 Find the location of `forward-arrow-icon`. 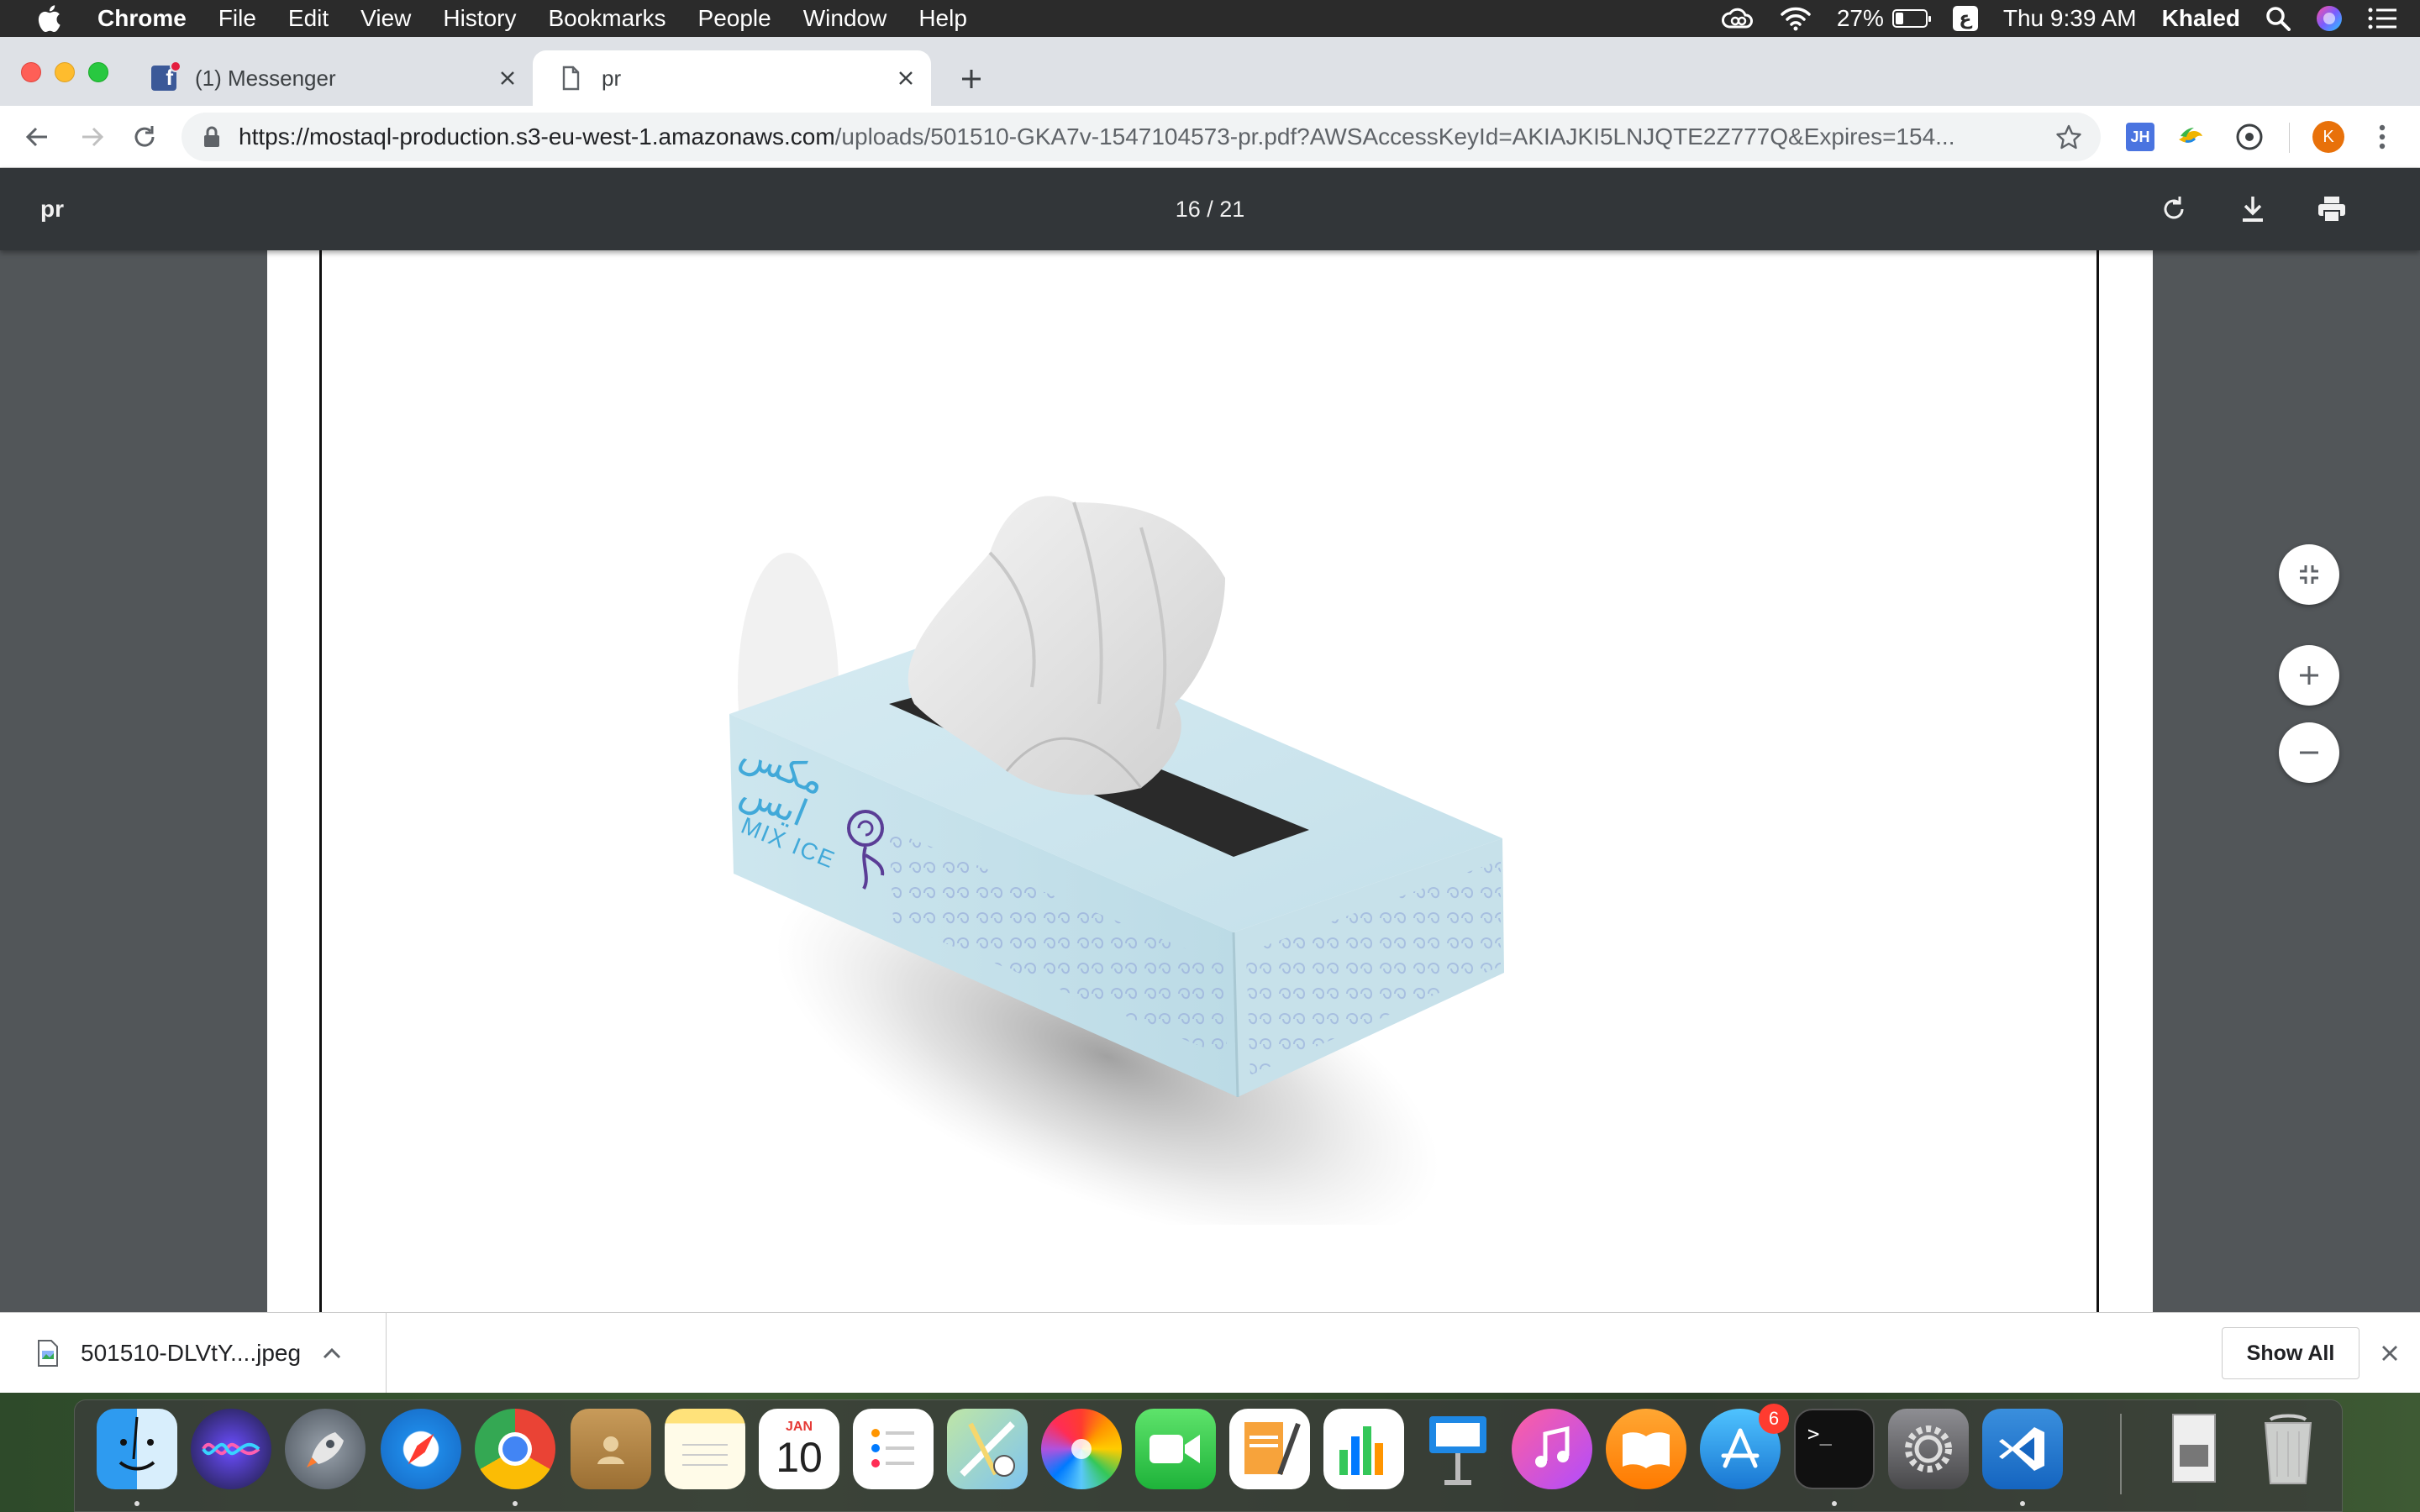

forward-arrow-icon is located at coordinates (92, 136).